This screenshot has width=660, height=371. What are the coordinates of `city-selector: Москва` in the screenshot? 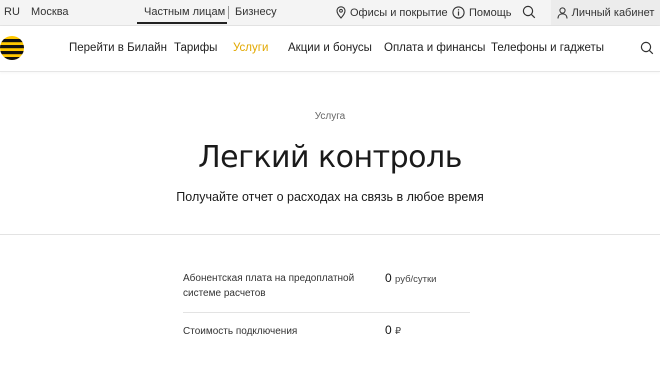 It's located at (50, 12).